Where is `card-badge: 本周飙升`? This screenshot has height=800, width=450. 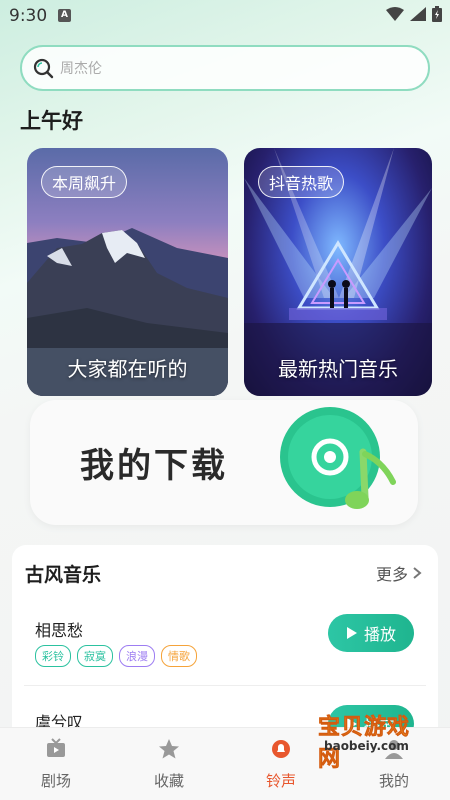 card-badge: 本周飙升 is located at coordinates (84, 182).